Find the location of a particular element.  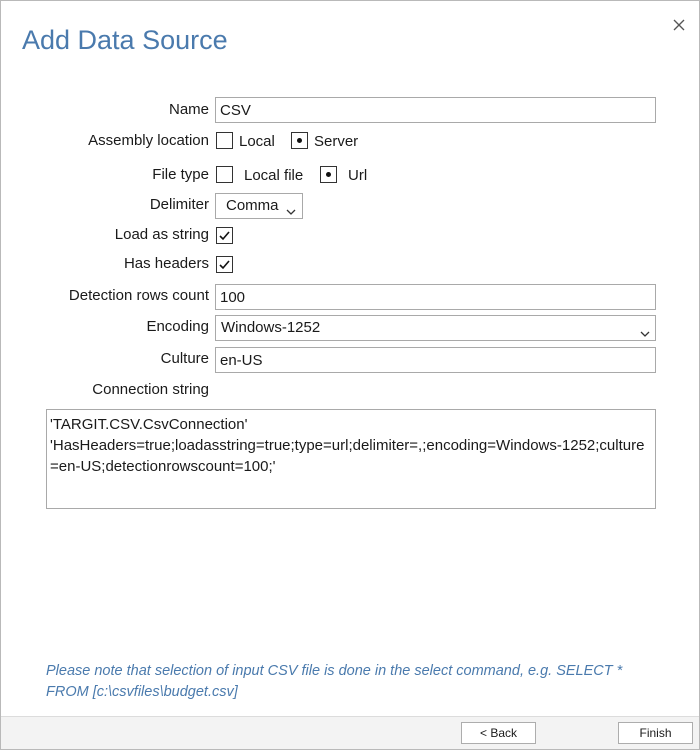

assembly-local-label: Local is located at coordinates (257, 141).